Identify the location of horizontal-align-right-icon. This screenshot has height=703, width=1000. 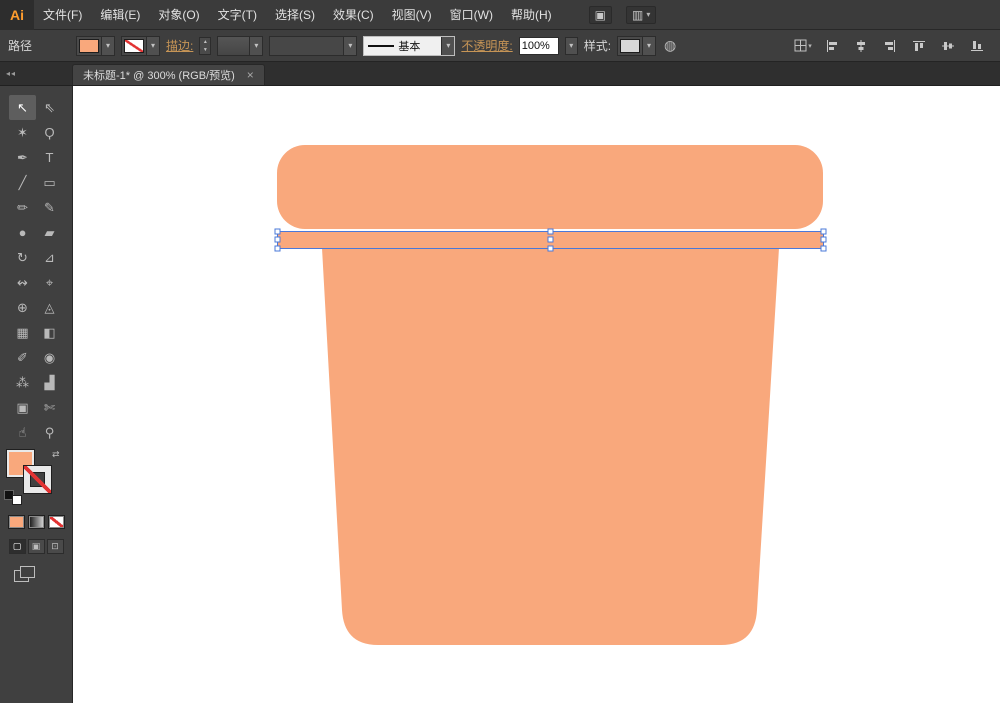
(890, 46).